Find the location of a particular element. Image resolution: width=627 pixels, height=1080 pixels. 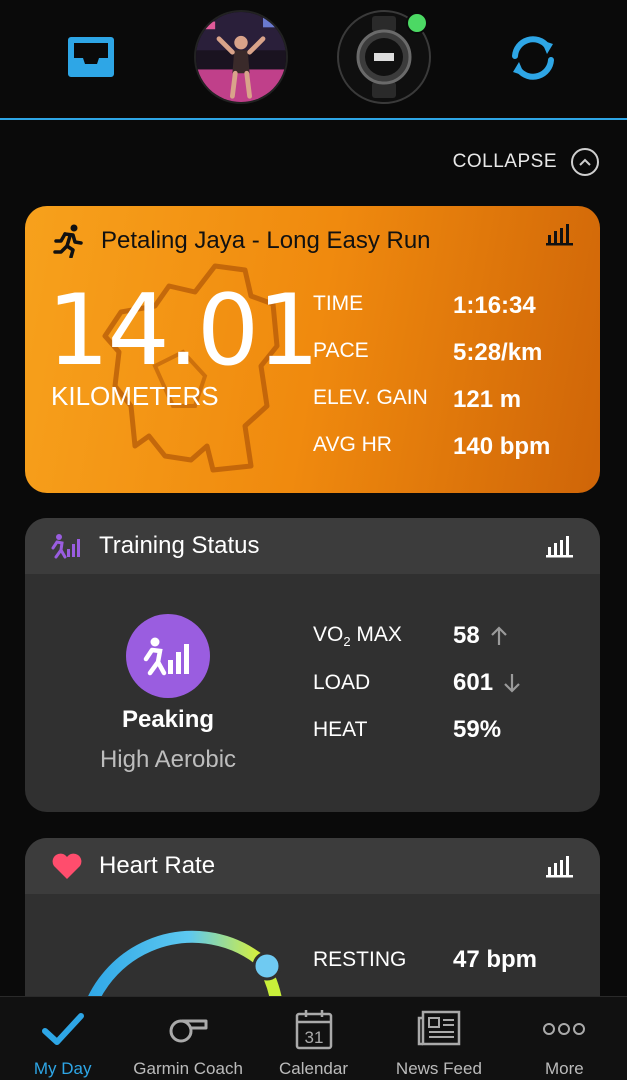

load-row: LOAD 601 is located at coordinates (417, 683).